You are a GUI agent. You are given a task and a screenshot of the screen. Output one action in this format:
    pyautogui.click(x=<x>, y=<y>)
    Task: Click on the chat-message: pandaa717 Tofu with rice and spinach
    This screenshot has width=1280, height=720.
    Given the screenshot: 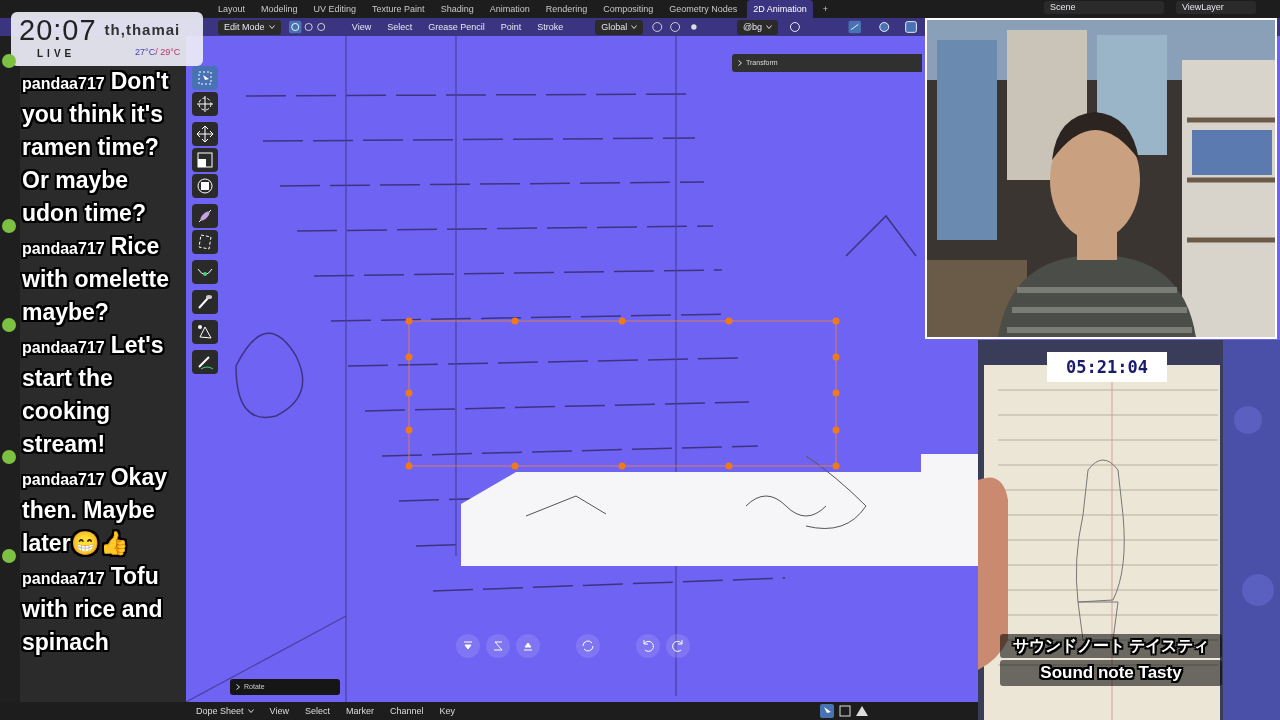 What is the action you would take?
    pyautogui.click(x=93, y=609)
    